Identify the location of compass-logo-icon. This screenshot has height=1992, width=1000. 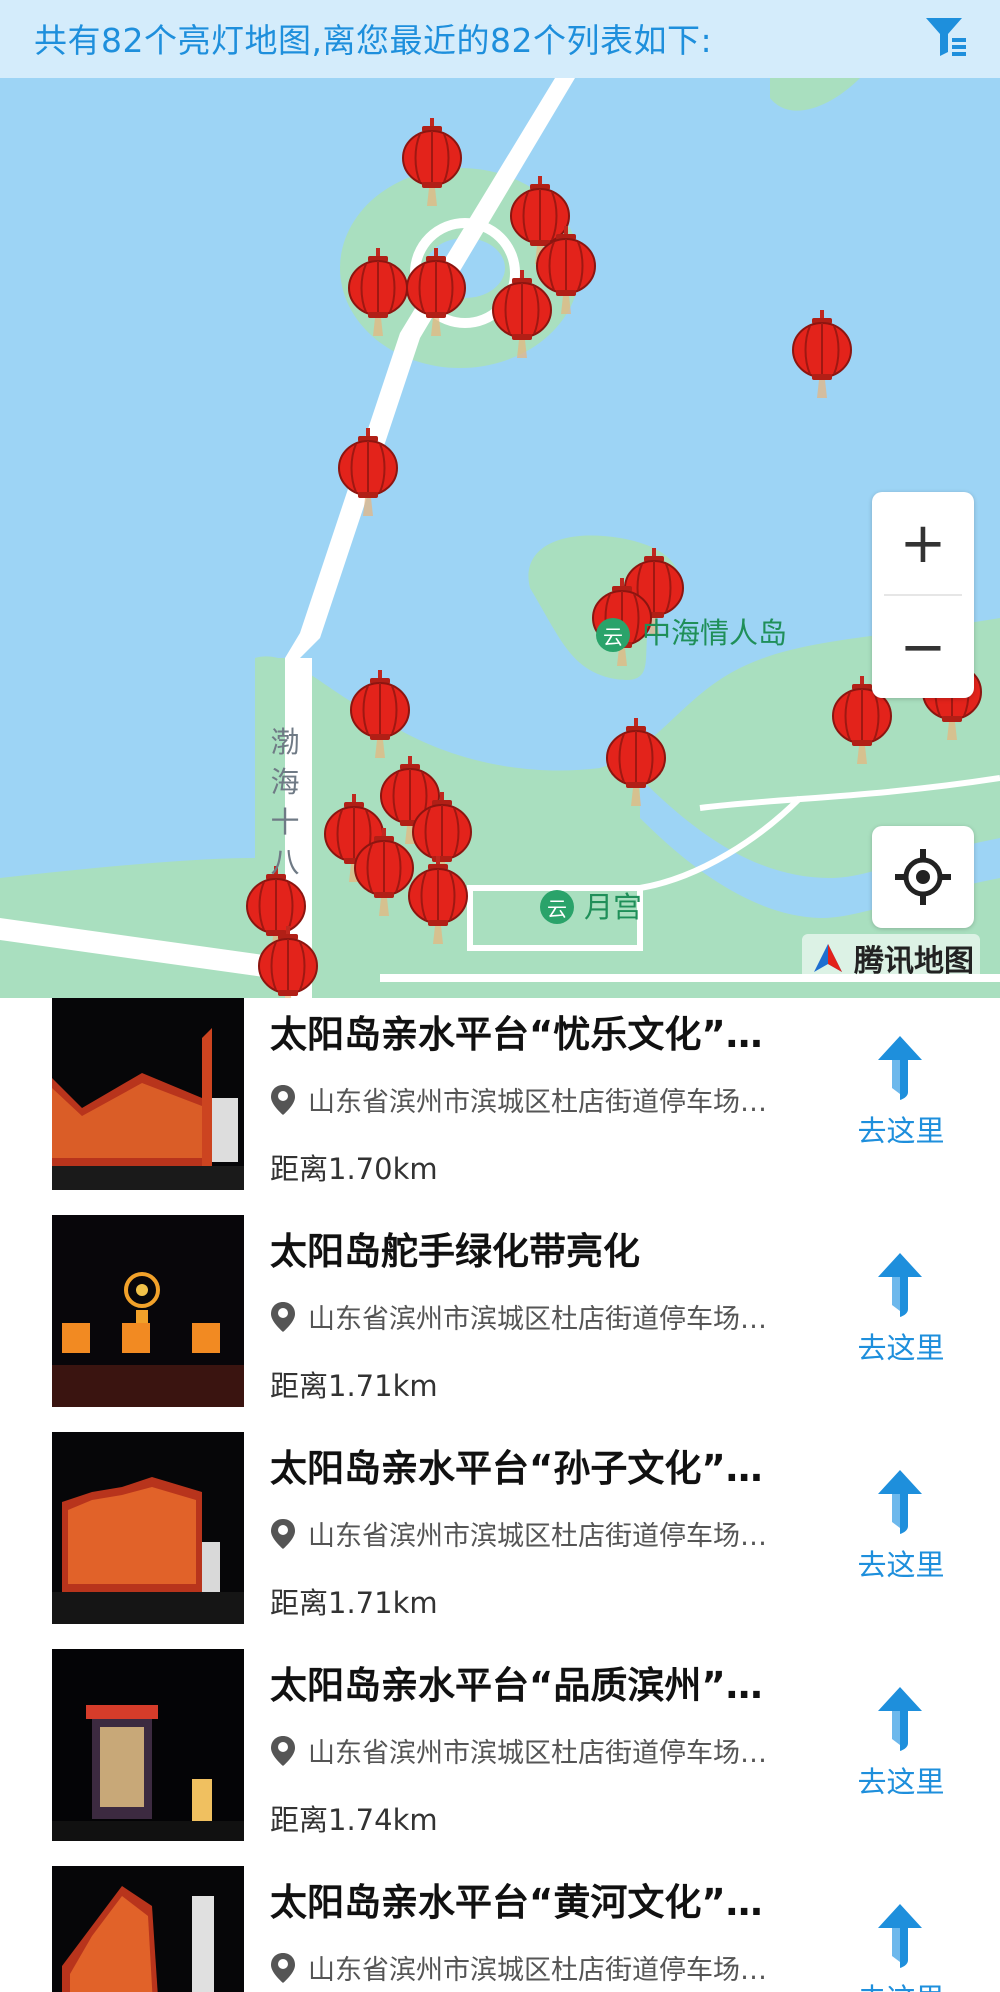
(828, 958).